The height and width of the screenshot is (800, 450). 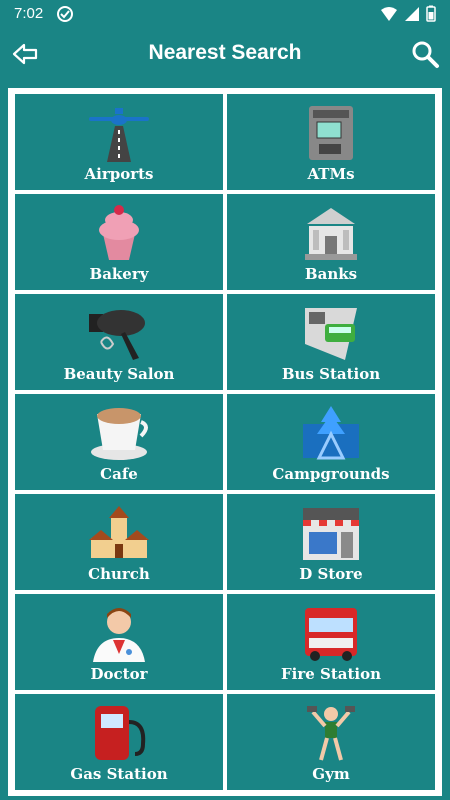 I want to click on wifi-icon, so click(x=389, y=16).